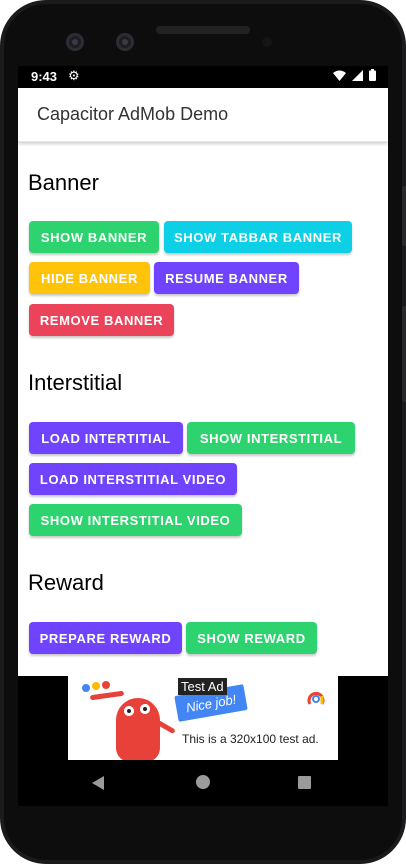 This screenshot has width=406, height=864. I want to click on show-reward-button: SHOW REWARD, so click(251, 638).